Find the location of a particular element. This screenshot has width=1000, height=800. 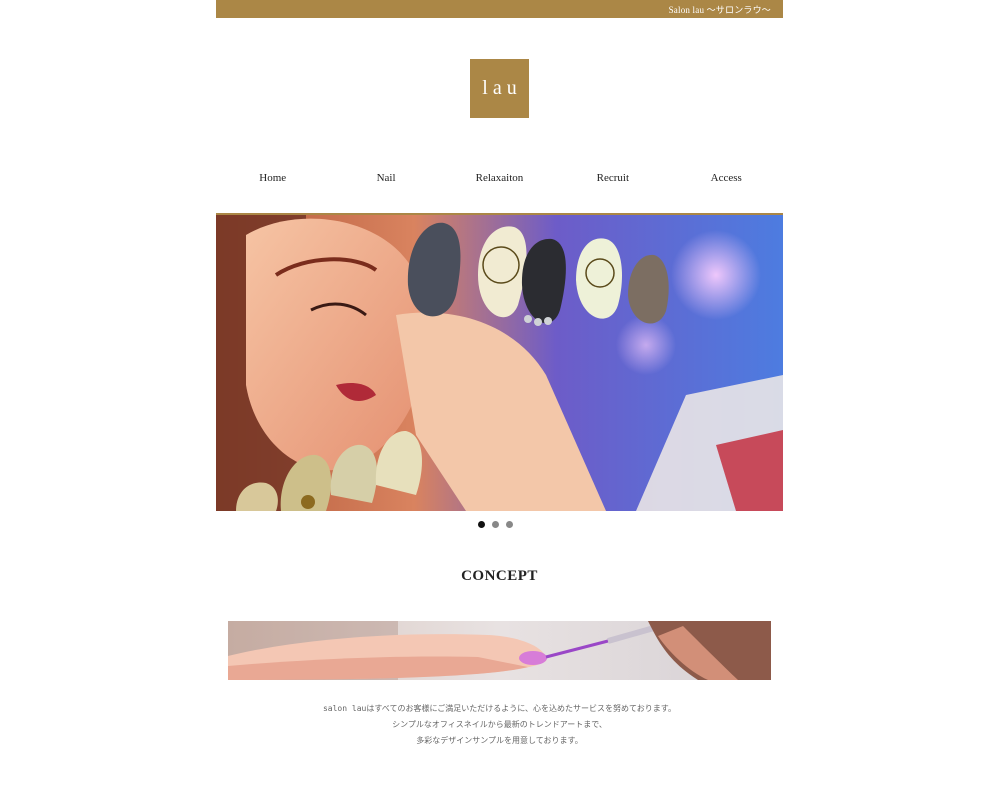

concept-line-2: シンプルなオフィスネイルから最新のトレンドアートまで、 is located at coordinates (499, 724).